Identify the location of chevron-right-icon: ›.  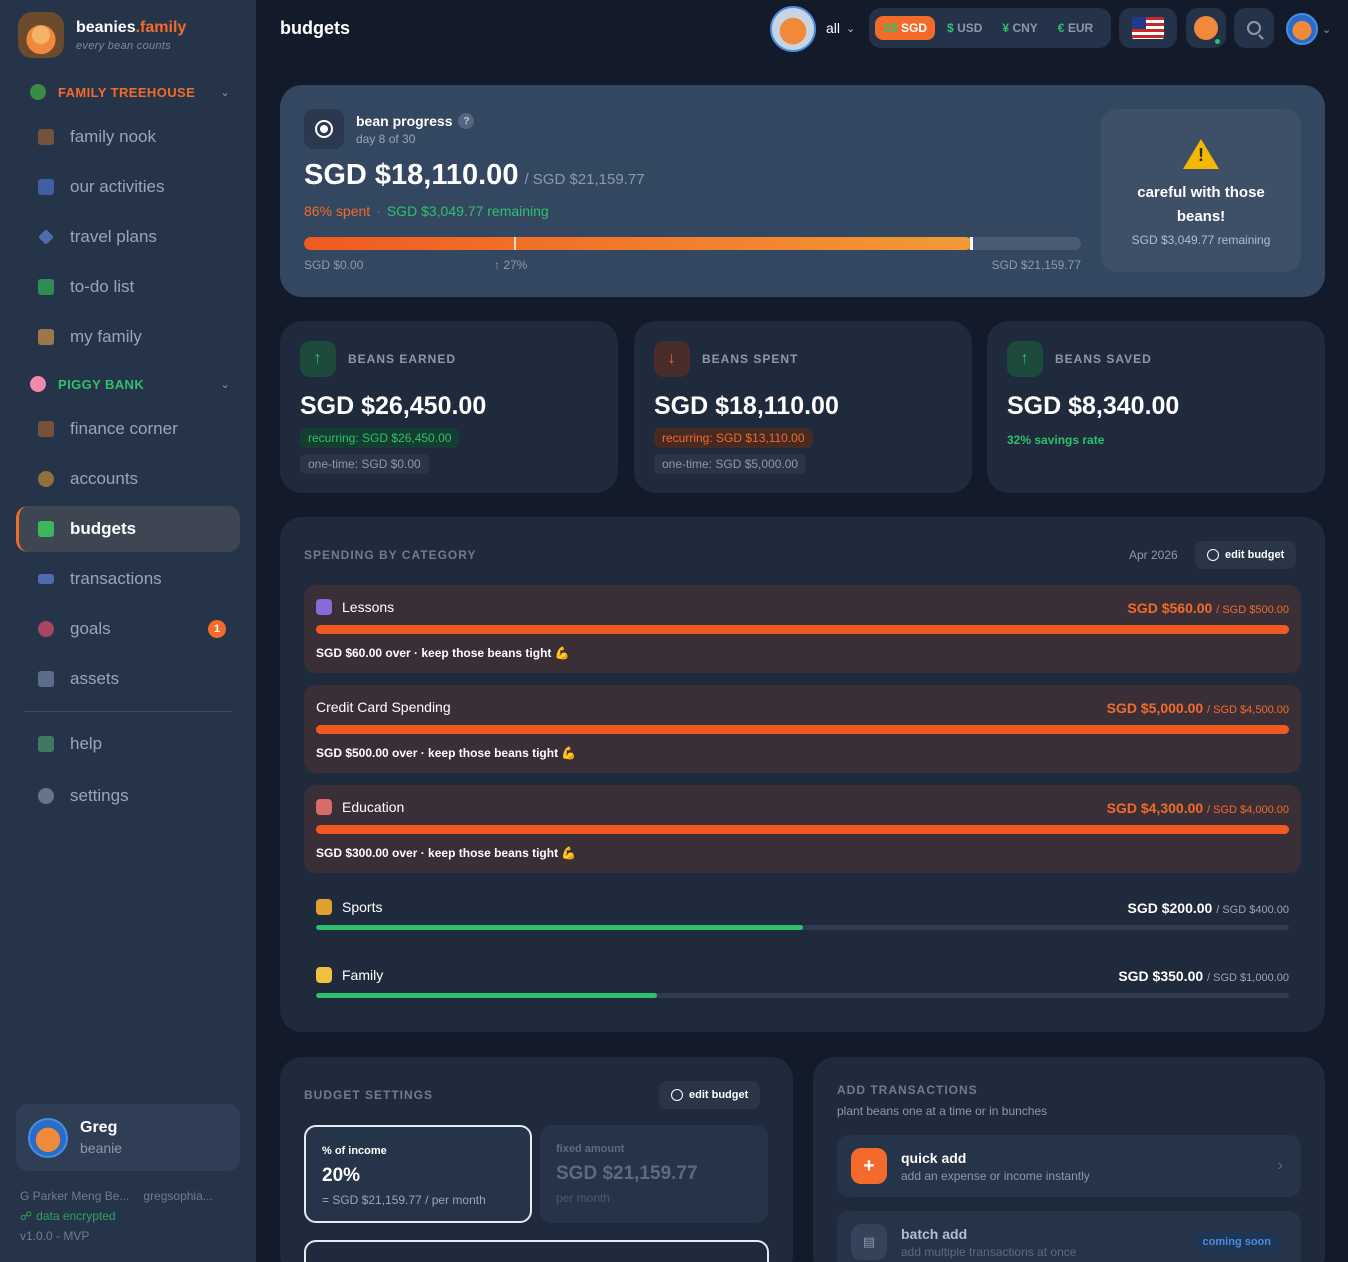
(1280, 1165).